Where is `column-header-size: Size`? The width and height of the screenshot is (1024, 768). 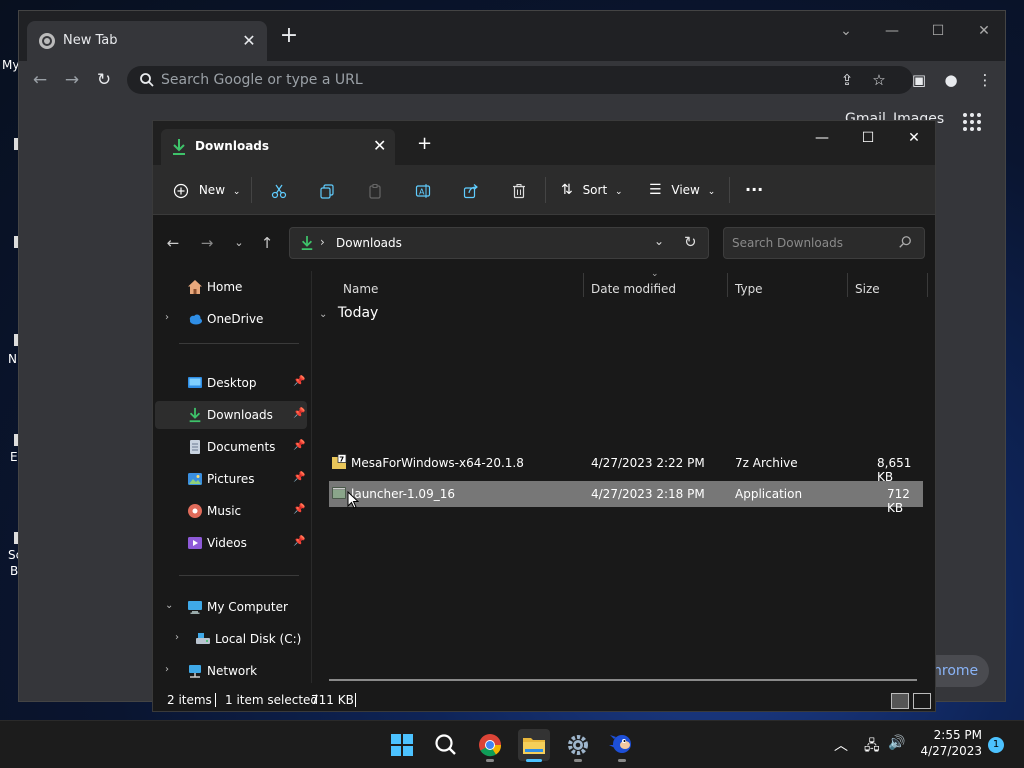
column-header-size: Size is located at coordinates (867, 289).